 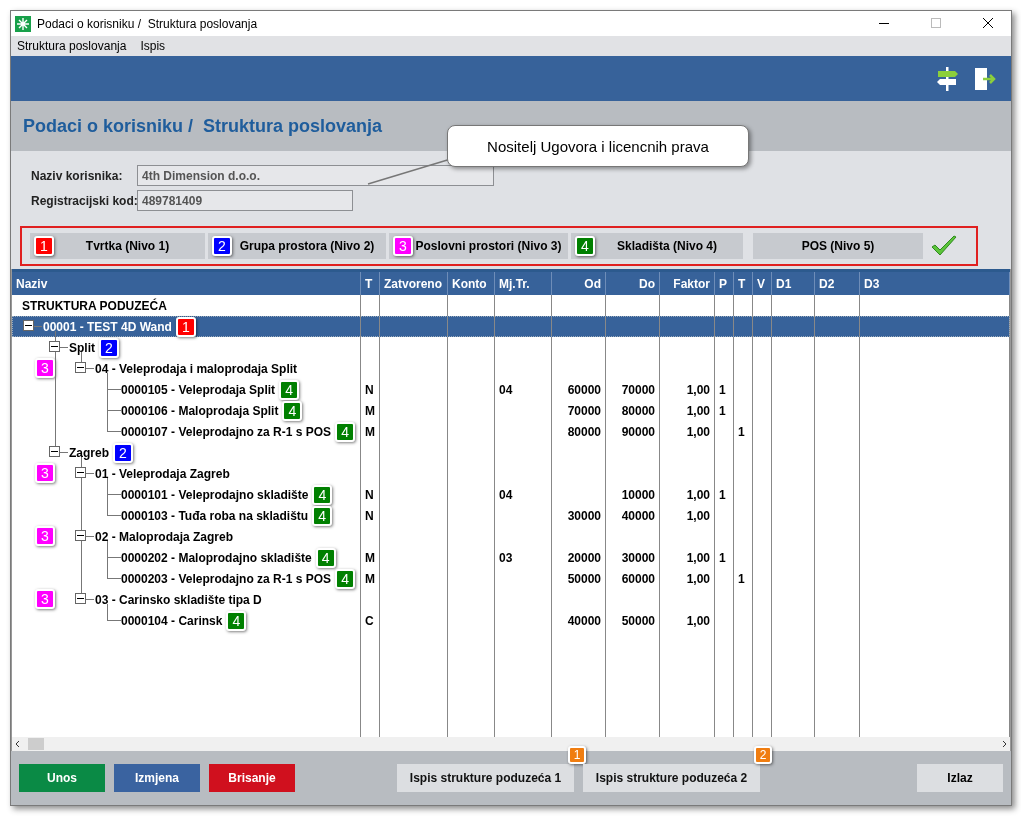 I want to click on field-label: Naziv korisnika:, so click(x=77, y=175).